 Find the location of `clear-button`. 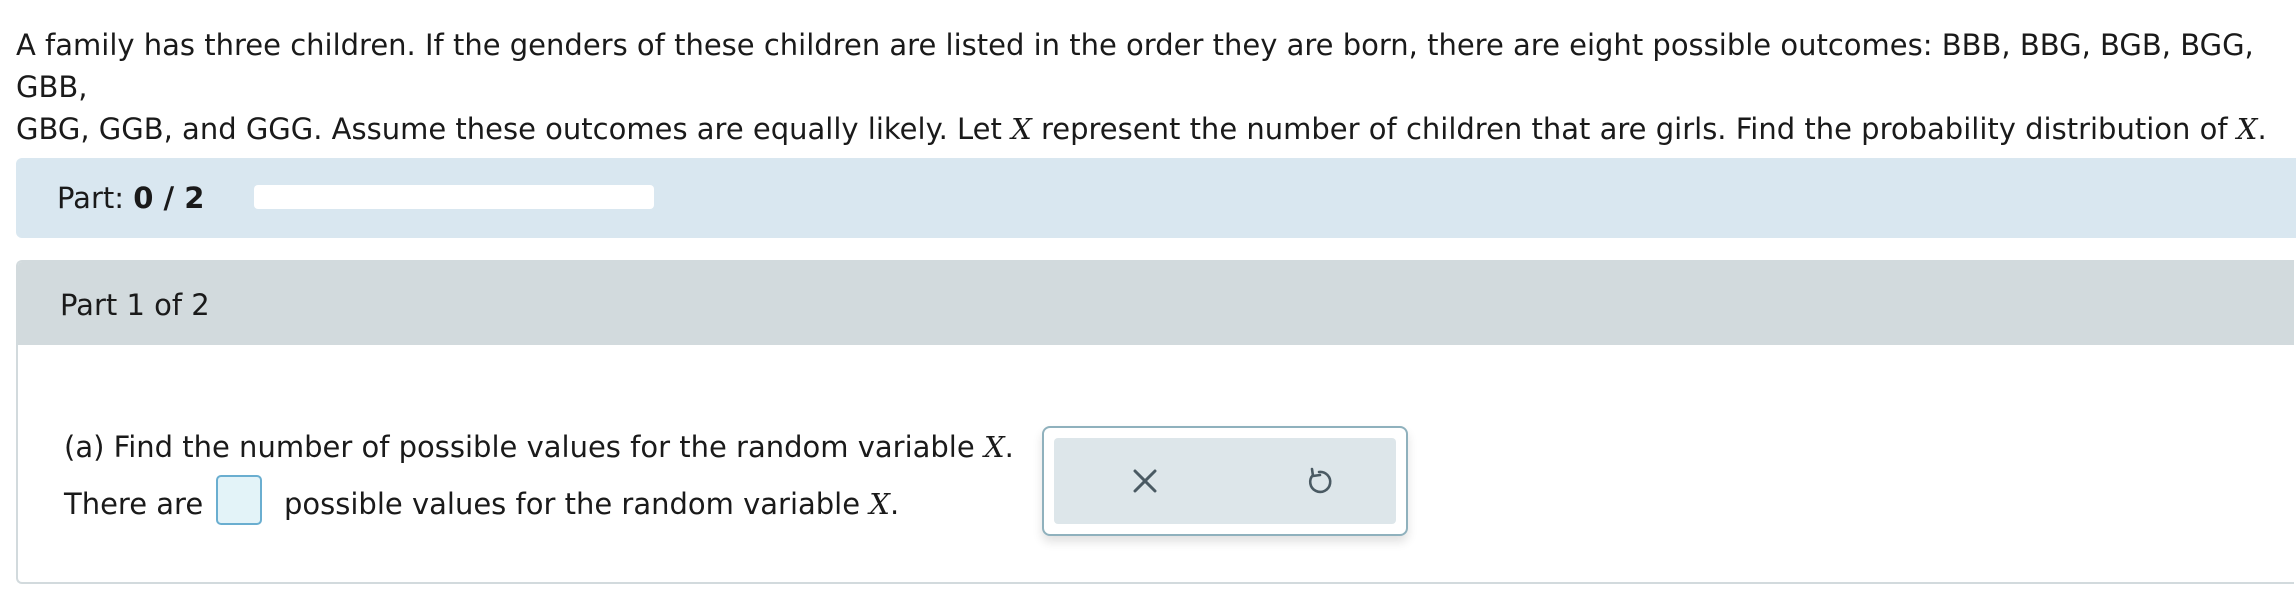

clear-button is located at coordinates (1145, 481).